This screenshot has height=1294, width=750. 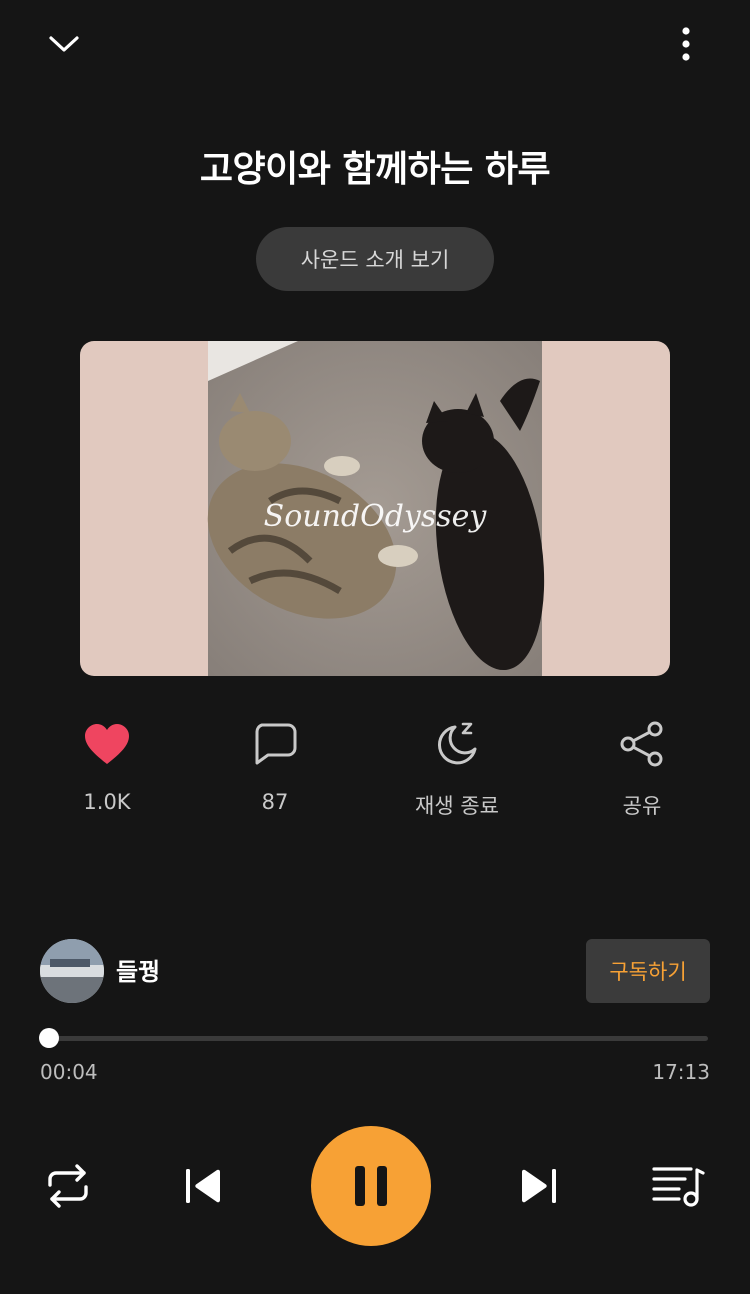 What do you see at coordinates (457, 744) in the screenshot?
I see `moon-sleep-icon` at bounding box center [457, 744].